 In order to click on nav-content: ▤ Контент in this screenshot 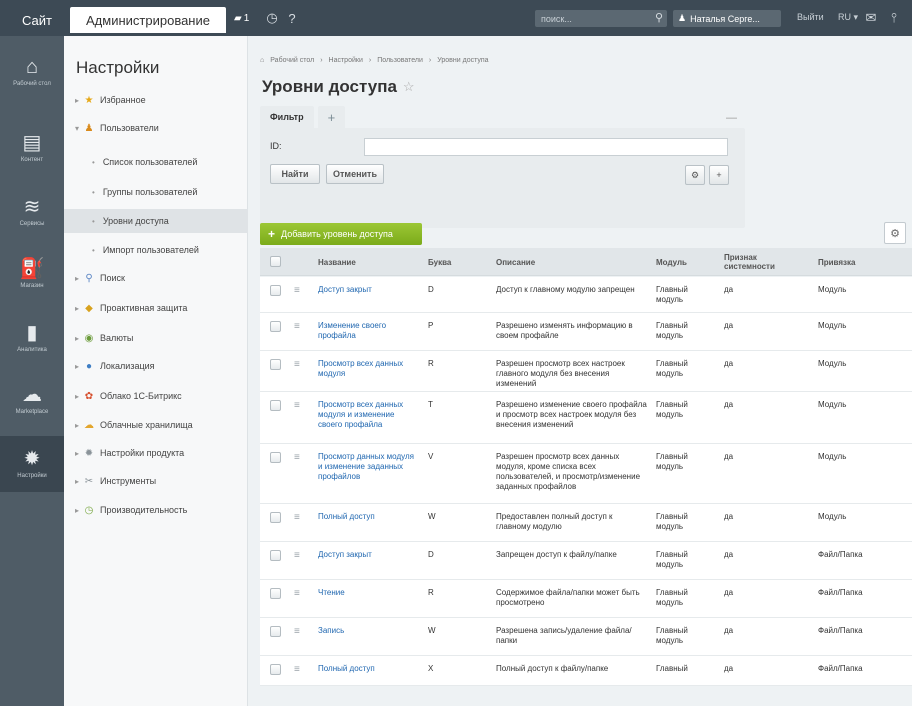, I will do `click(32, 148)`.